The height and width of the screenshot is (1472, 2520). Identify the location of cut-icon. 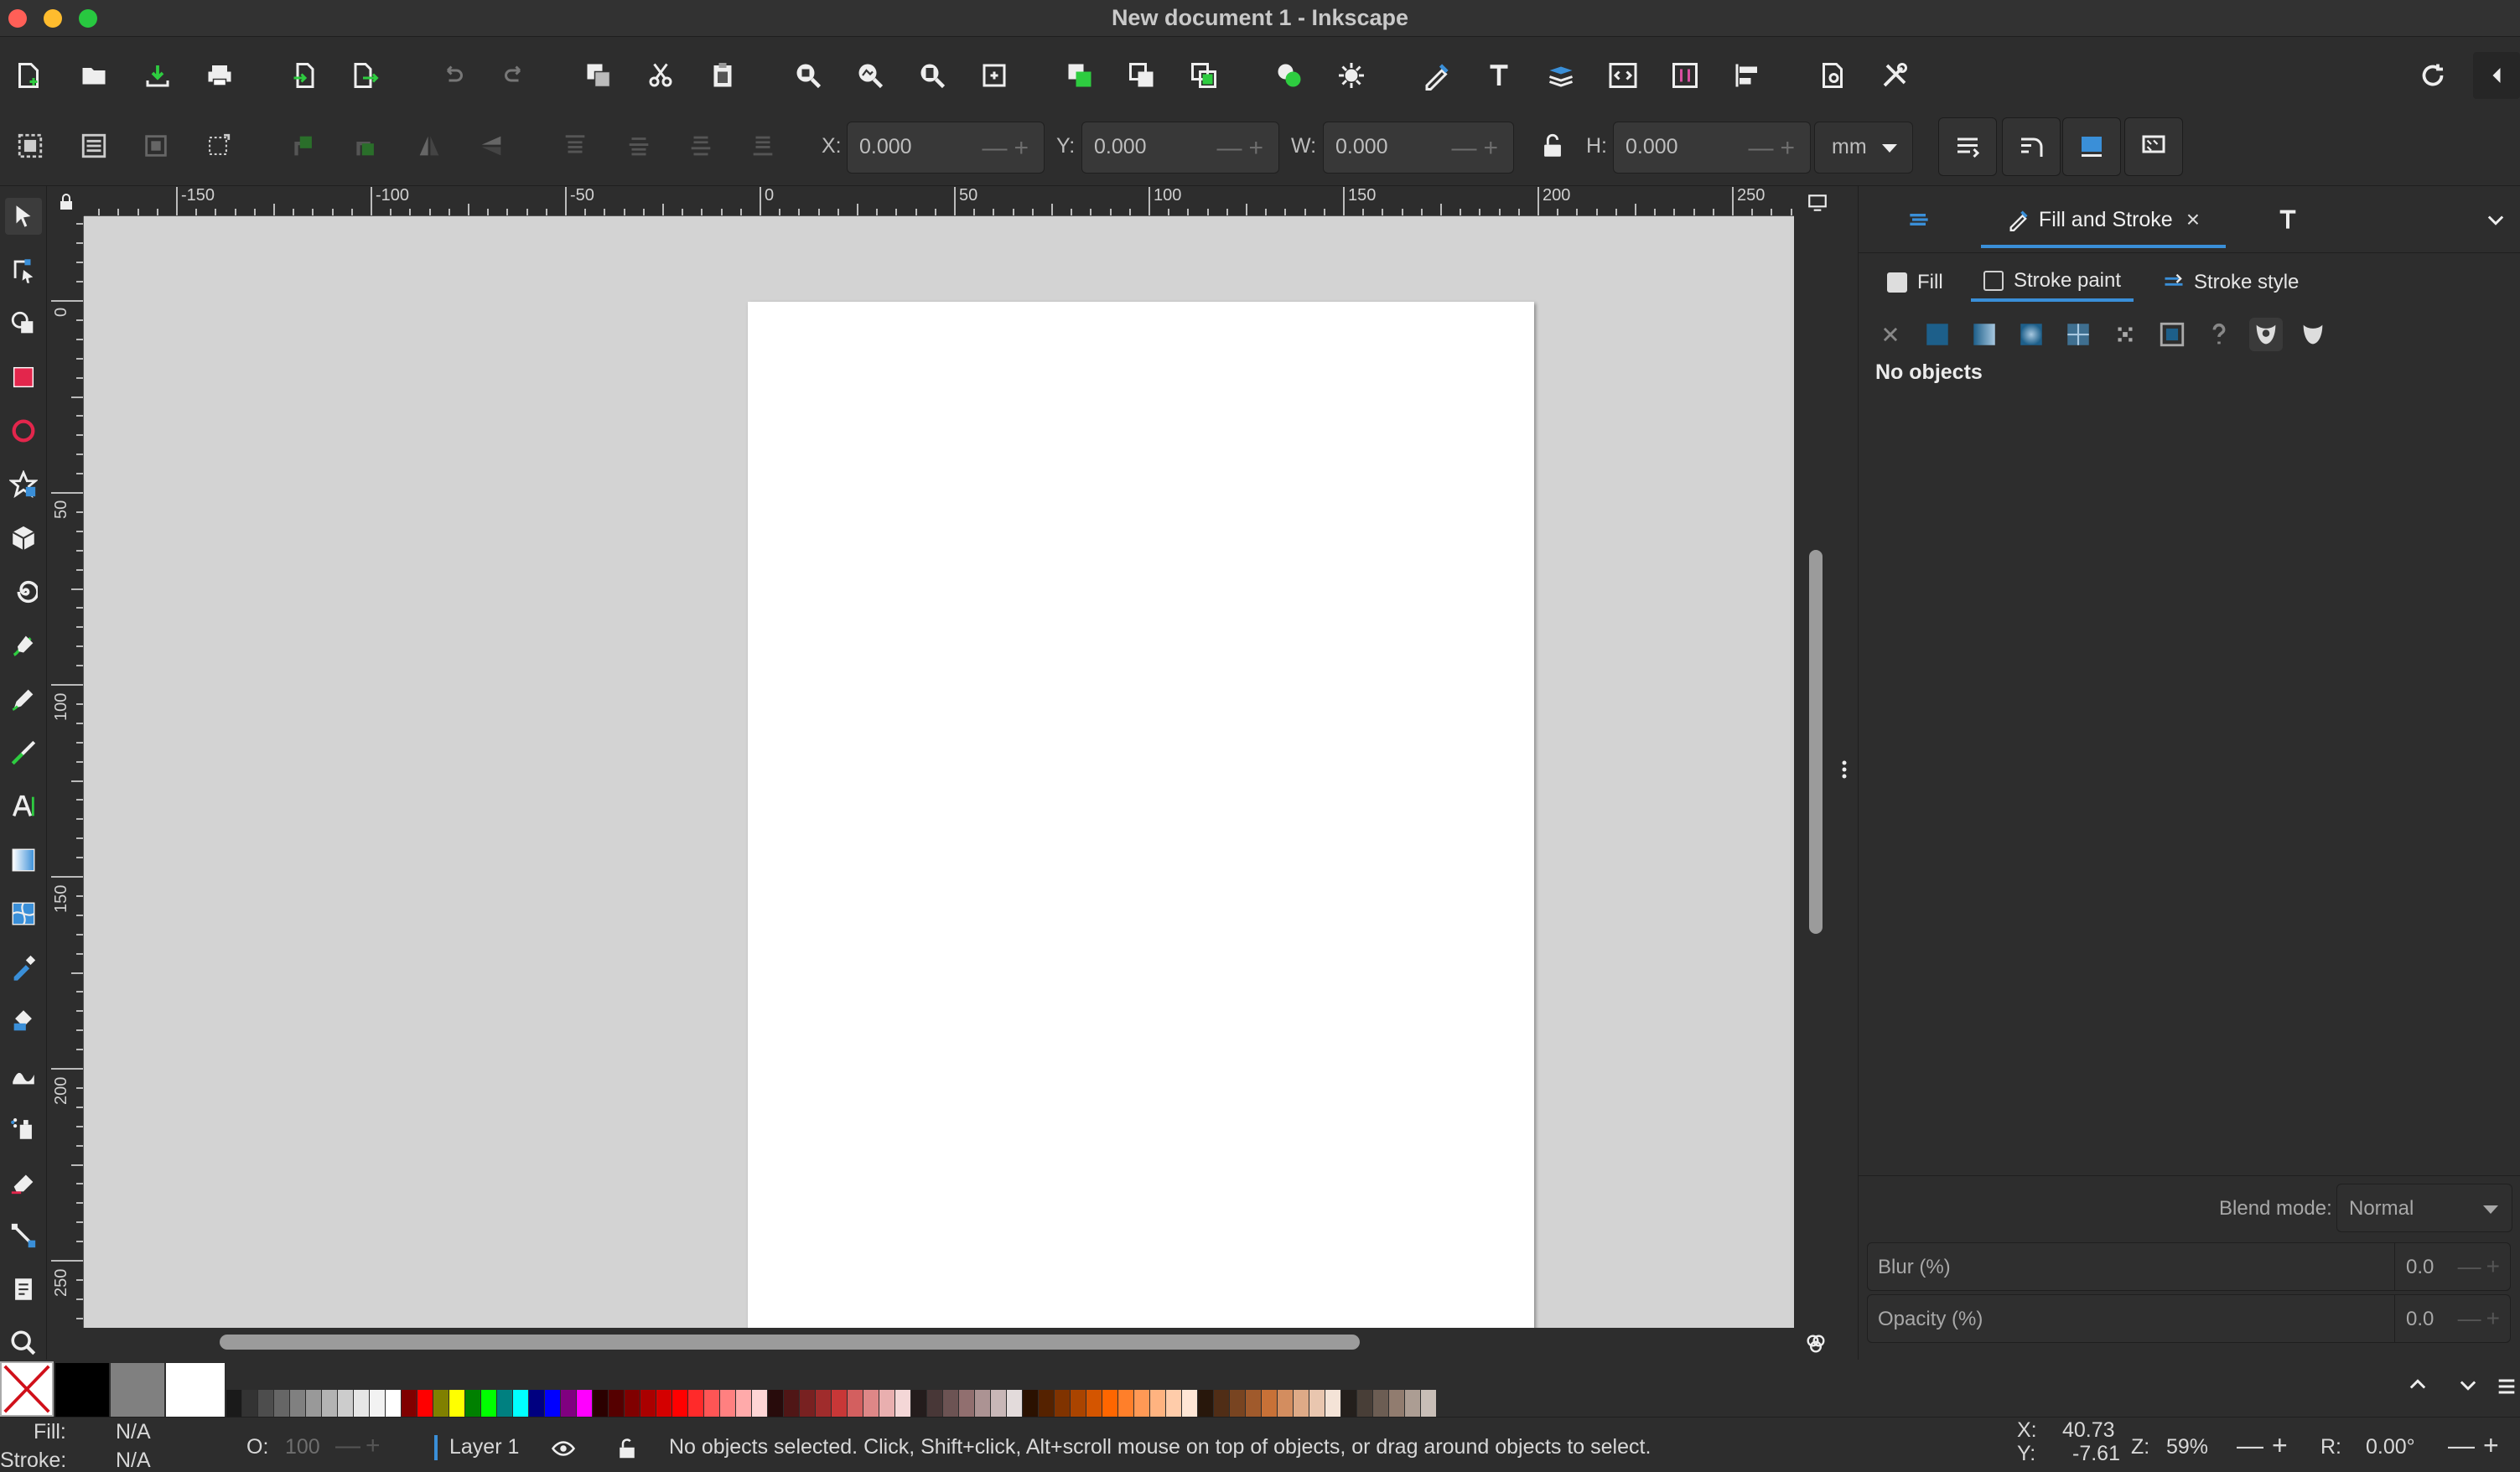
(660, 75).